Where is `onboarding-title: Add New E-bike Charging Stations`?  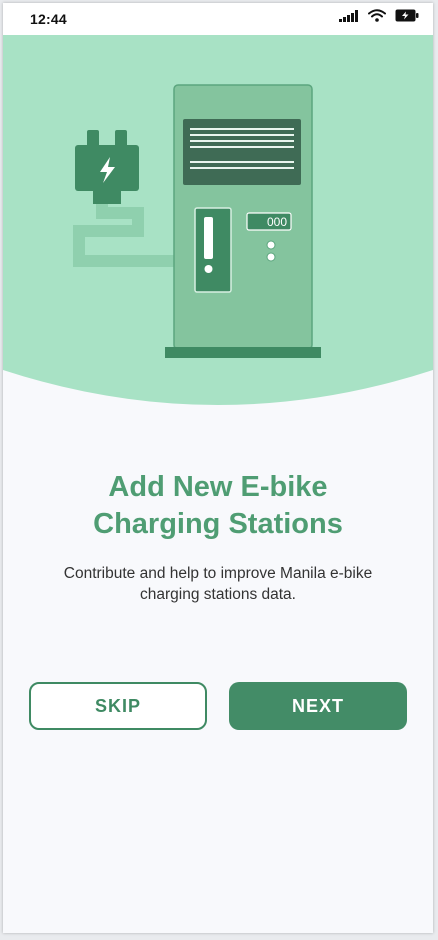
onboarding-title: Add New E-bike Charging Stations is located at coordinates (218, 505).